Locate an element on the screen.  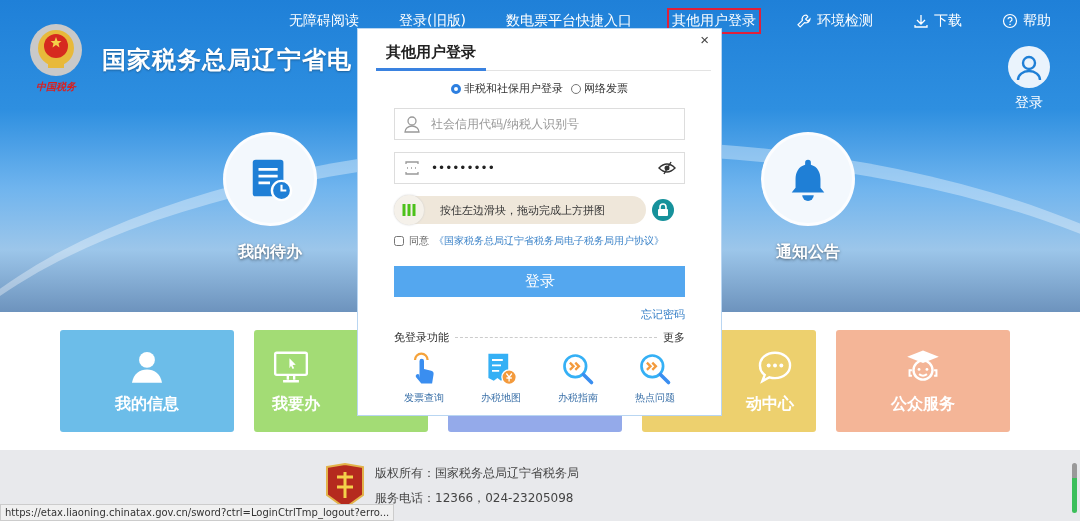
phone-text: 服务电话：12366，024-23205098 is located at coordinates (475, 498).